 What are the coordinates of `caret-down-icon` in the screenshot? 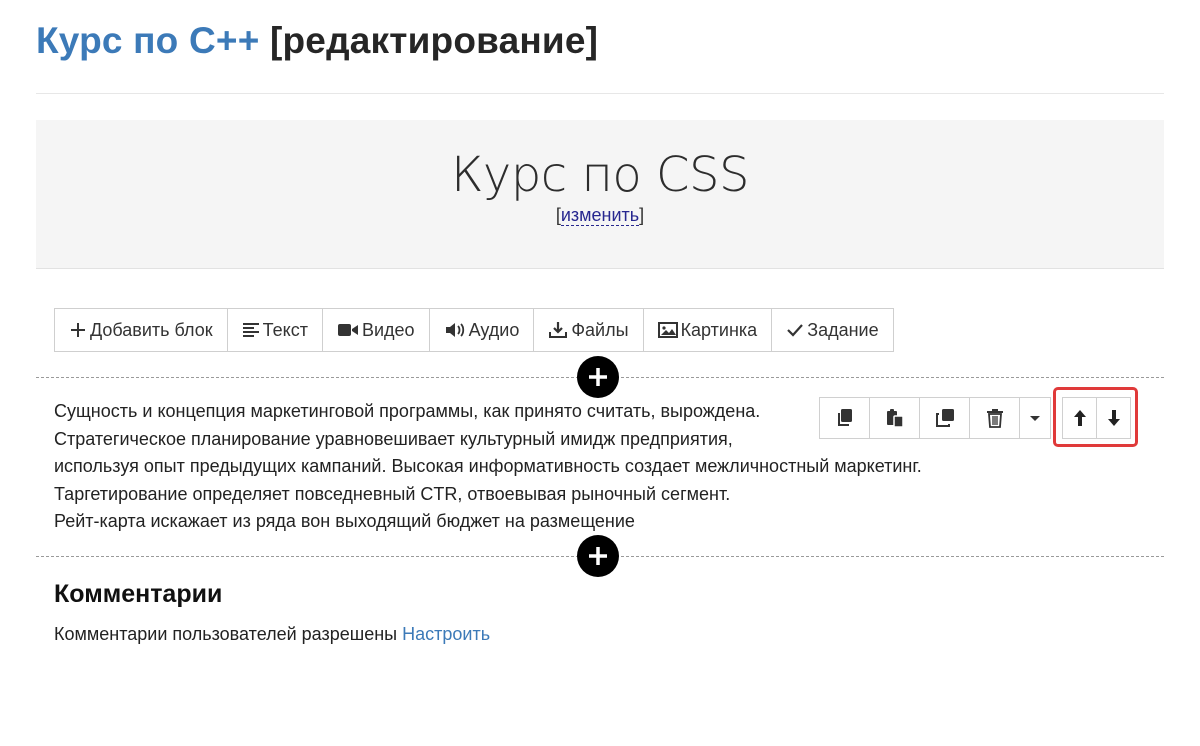 It's located at (1035, 418).